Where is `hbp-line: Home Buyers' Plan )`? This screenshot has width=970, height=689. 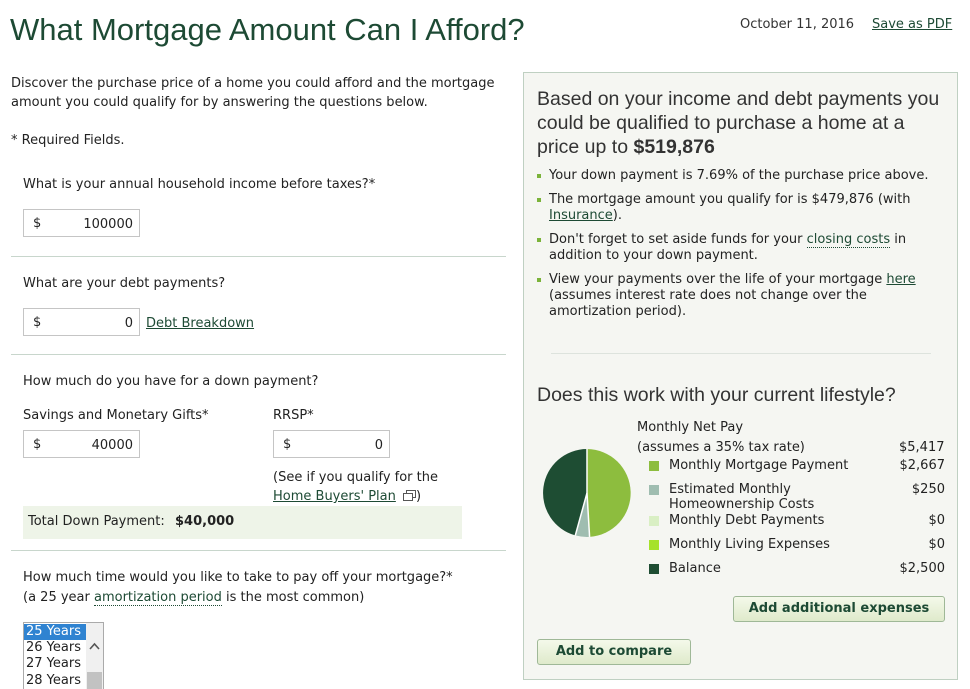 hbp-line: Home Buyers' Plan ) is located at coordinates (347, 496).